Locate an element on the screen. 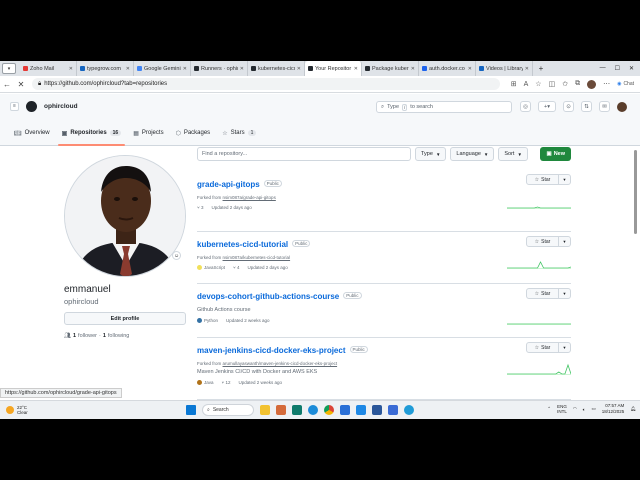  browser-tab: Zoho Mail ✕ is located at coordinates (48, 68).